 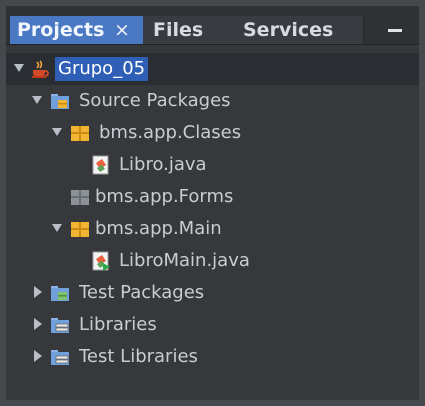 I want to click on tree-node-label: Source Packages, so click(x=155, y=100).